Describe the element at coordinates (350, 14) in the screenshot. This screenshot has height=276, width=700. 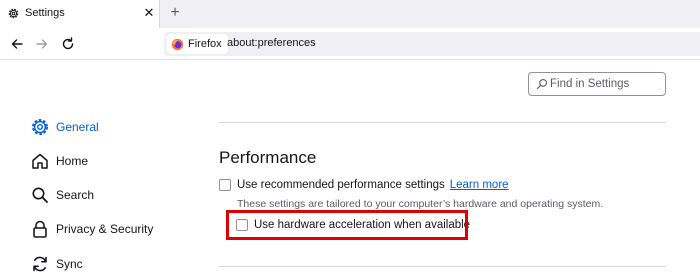
I see `tab-strip: Settings ✕ +` at that location.